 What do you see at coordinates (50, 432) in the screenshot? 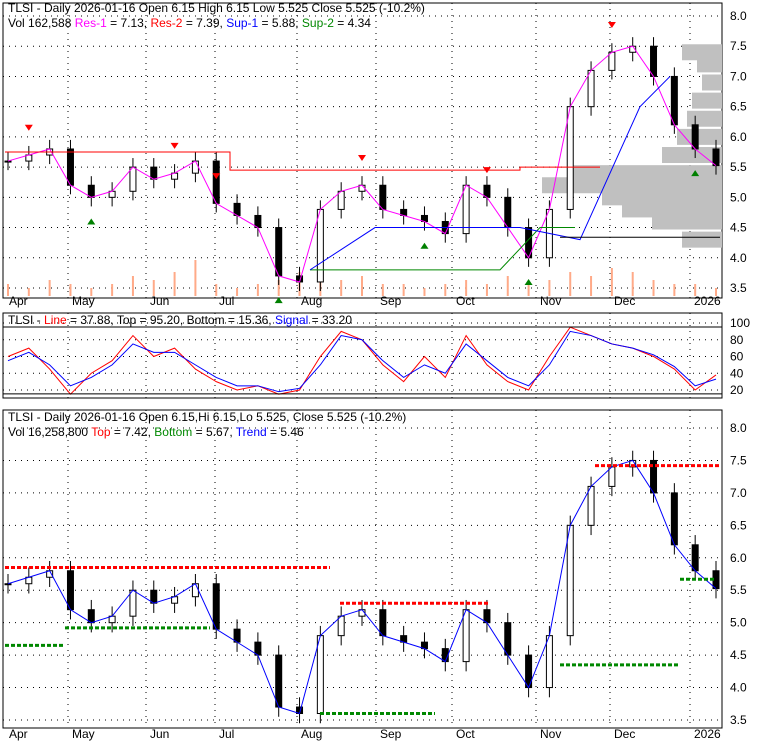
I see `volume-label: Vol 16,258,800` at bounding box center [50, 432].